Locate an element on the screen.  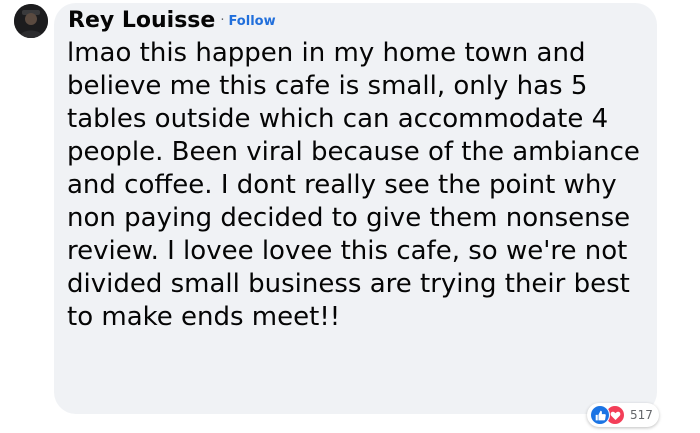
follow-button: Follow is located at coordinates (251, 21).